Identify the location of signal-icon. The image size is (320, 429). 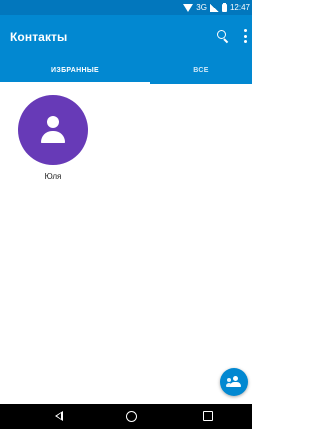
(214, 7).